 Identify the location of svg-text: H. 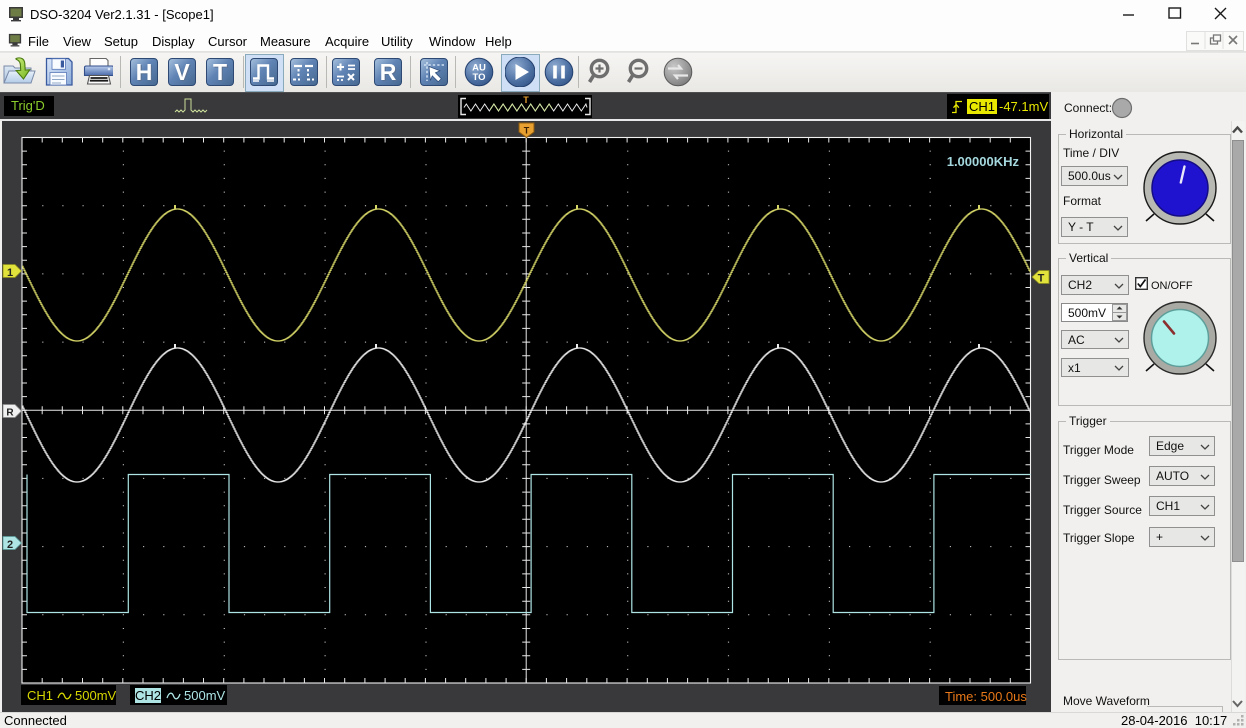
(144, 72).